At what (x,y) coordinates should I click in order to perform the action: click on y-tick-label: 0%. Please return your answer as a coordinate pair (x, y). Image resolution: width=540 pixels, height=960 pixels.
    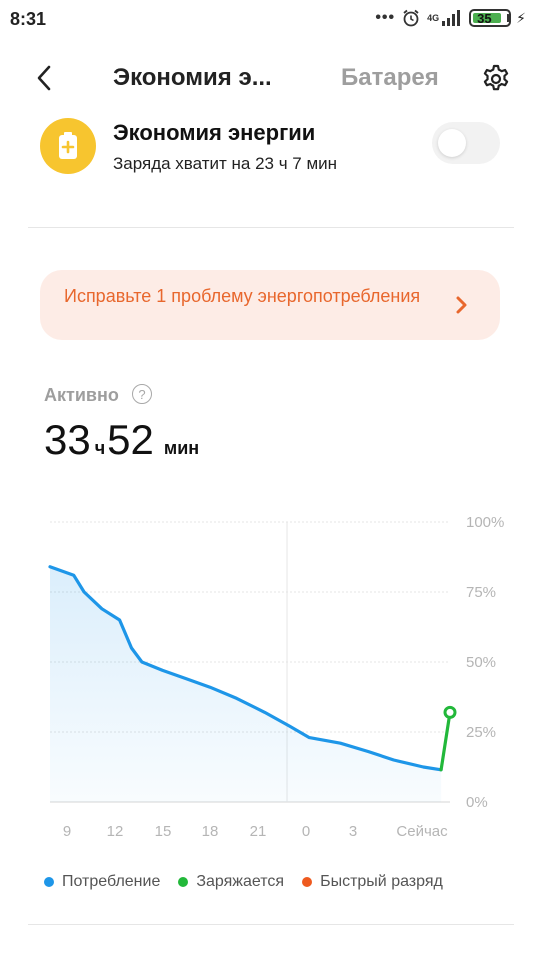
    Looking at the image, I should click on (477, 802).